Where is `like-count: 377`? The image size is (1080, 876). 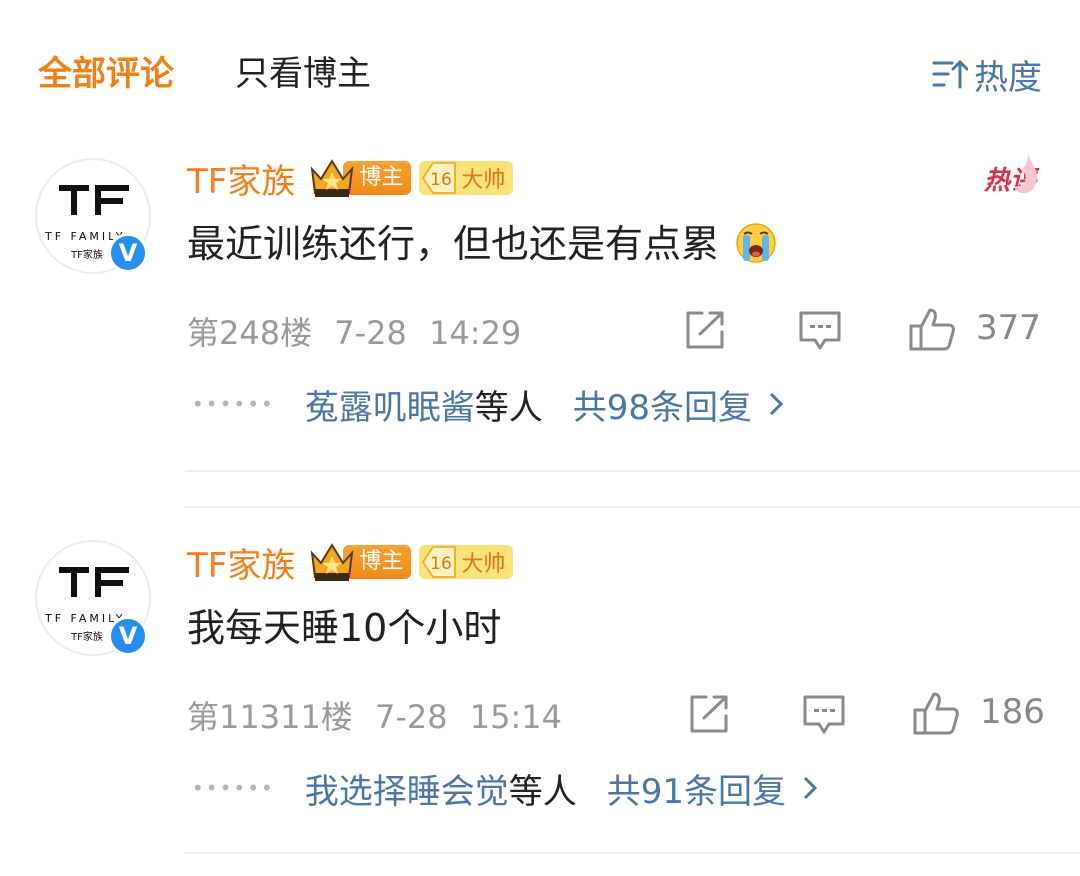
like-count: 377 is located at coordinates (1008, 328).